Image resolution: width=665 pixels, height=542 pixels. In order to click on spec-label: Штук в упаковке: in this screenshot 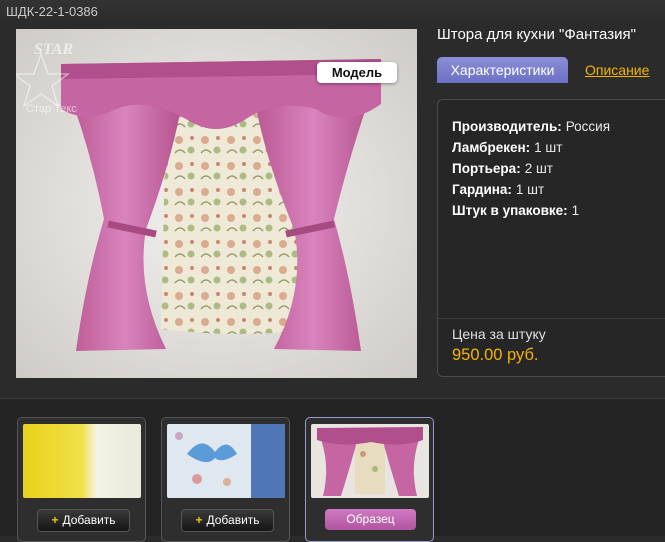, I will do `click(510, 210)`.